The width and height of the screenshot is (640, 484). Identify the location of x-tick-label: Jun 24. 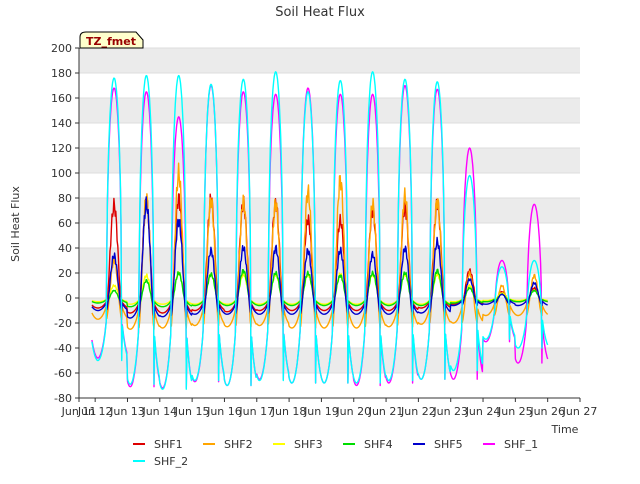
(483, 411).